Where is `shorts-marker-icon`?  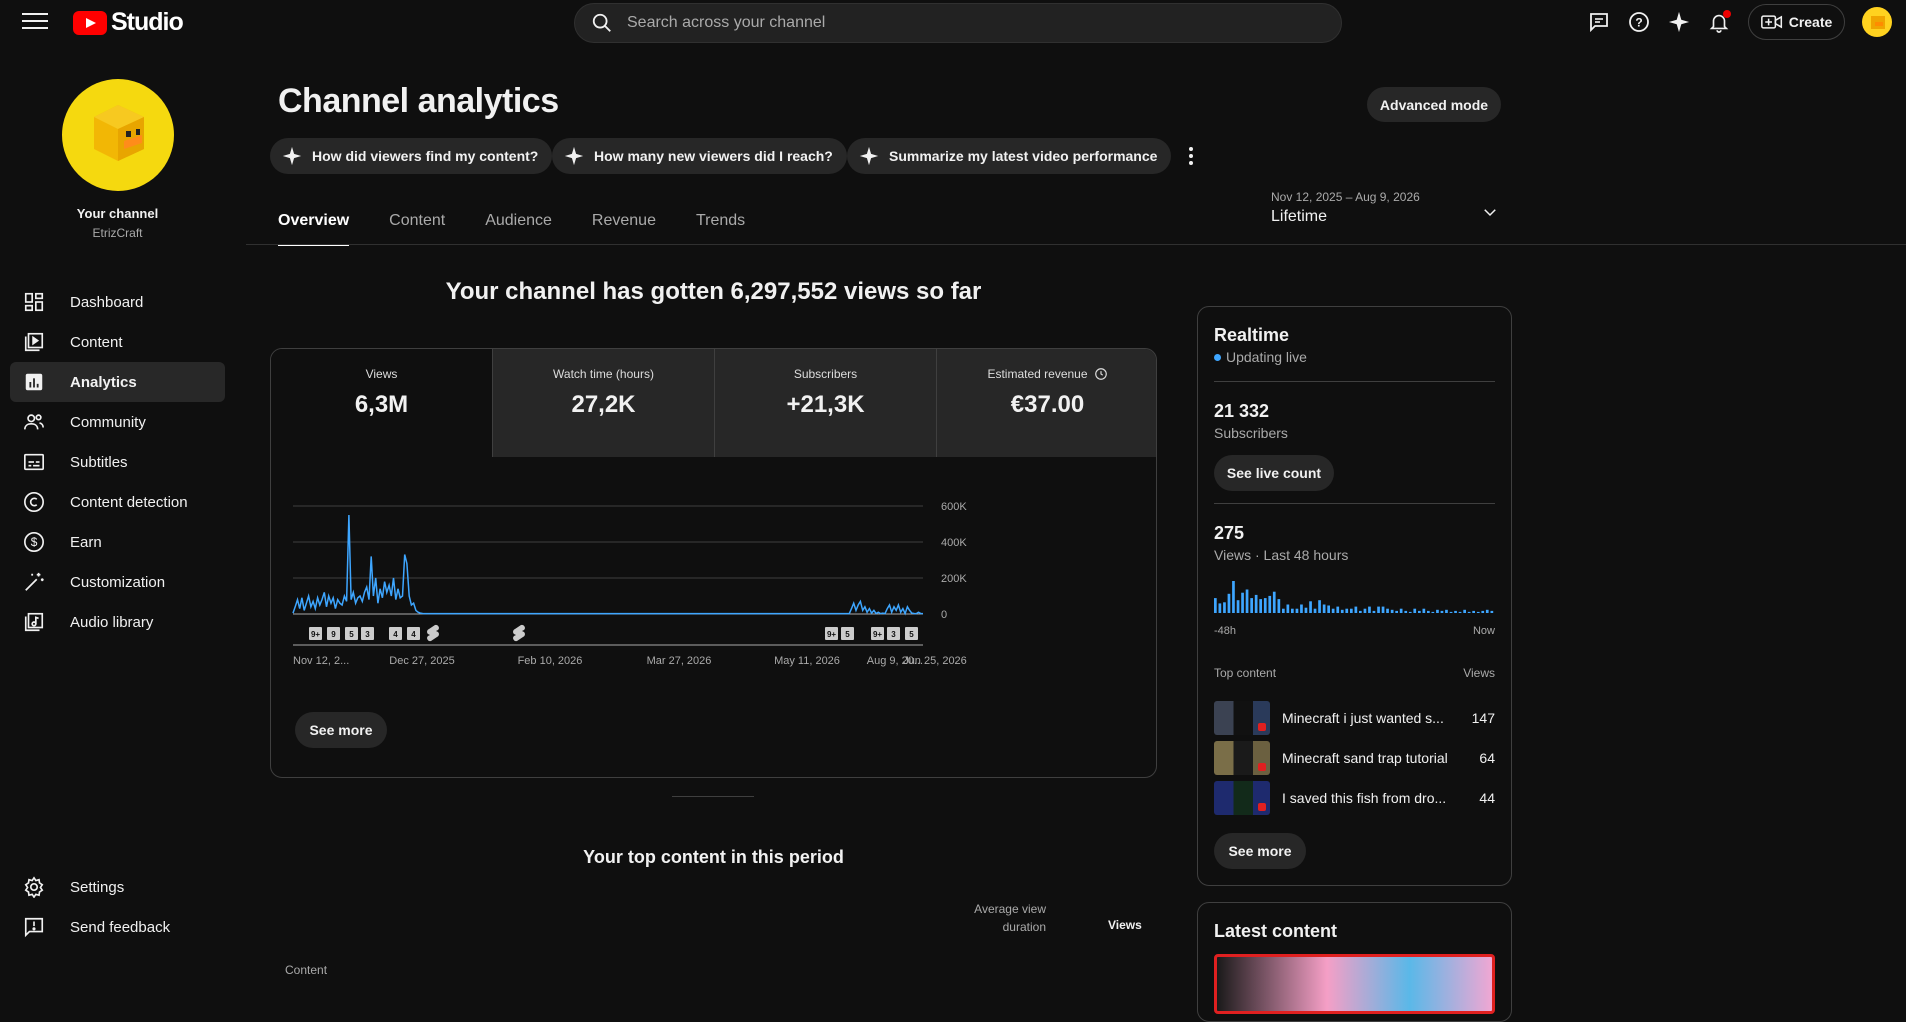 shorts-marker-icon is located at coordinates (519, 633).